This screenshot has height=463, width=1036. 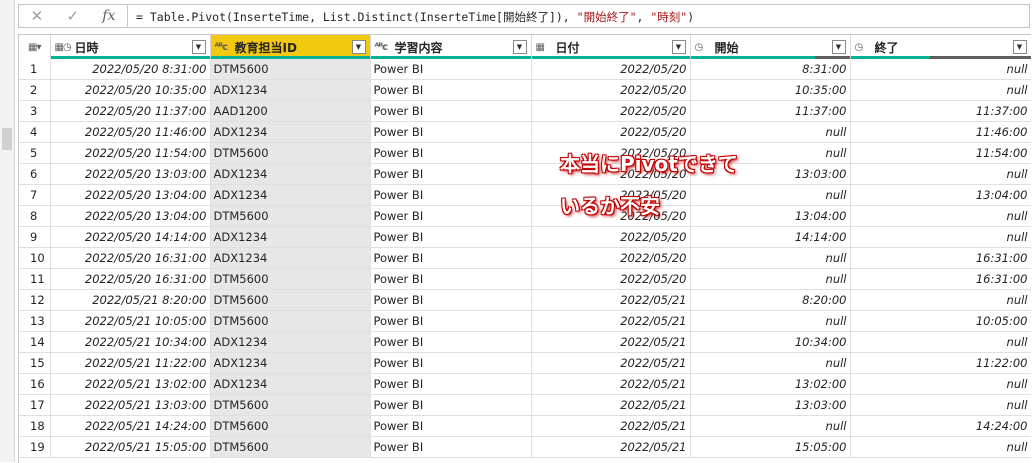 I want to click on row-number: 9, so click(x=35, y=237).